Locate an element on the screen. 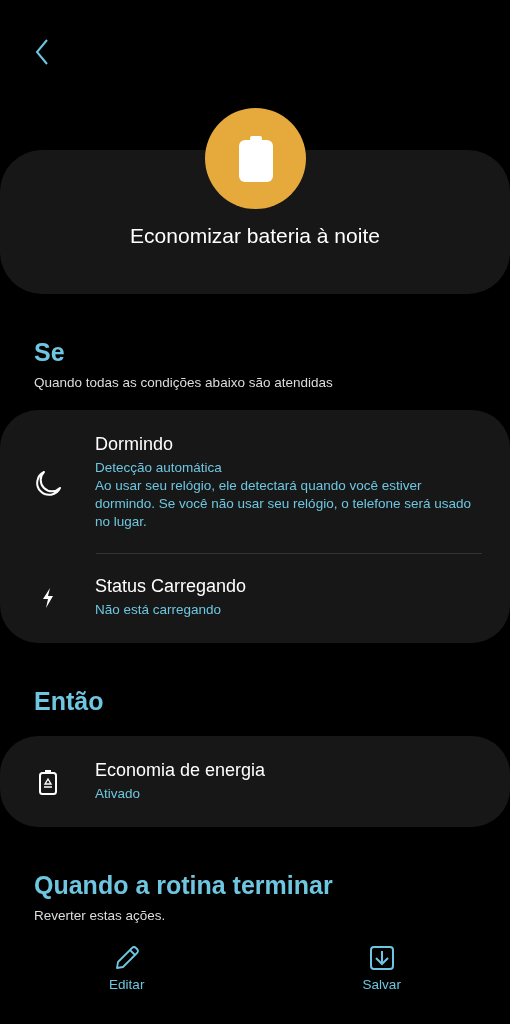 The width and height of the screenshot is (510, 1024). item-status: Detecção automática is located at coordinates (159, 468).